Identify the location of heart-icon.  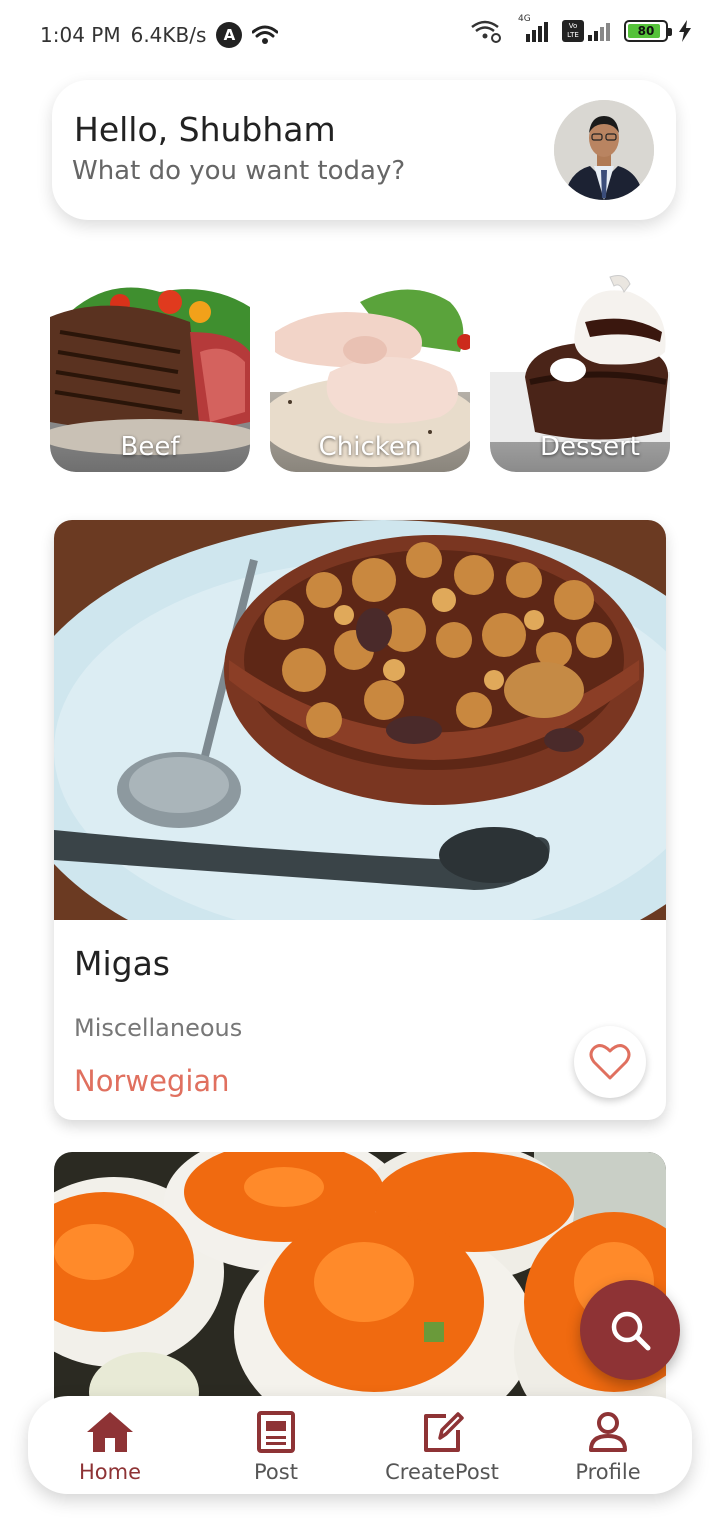
(610, 1062).